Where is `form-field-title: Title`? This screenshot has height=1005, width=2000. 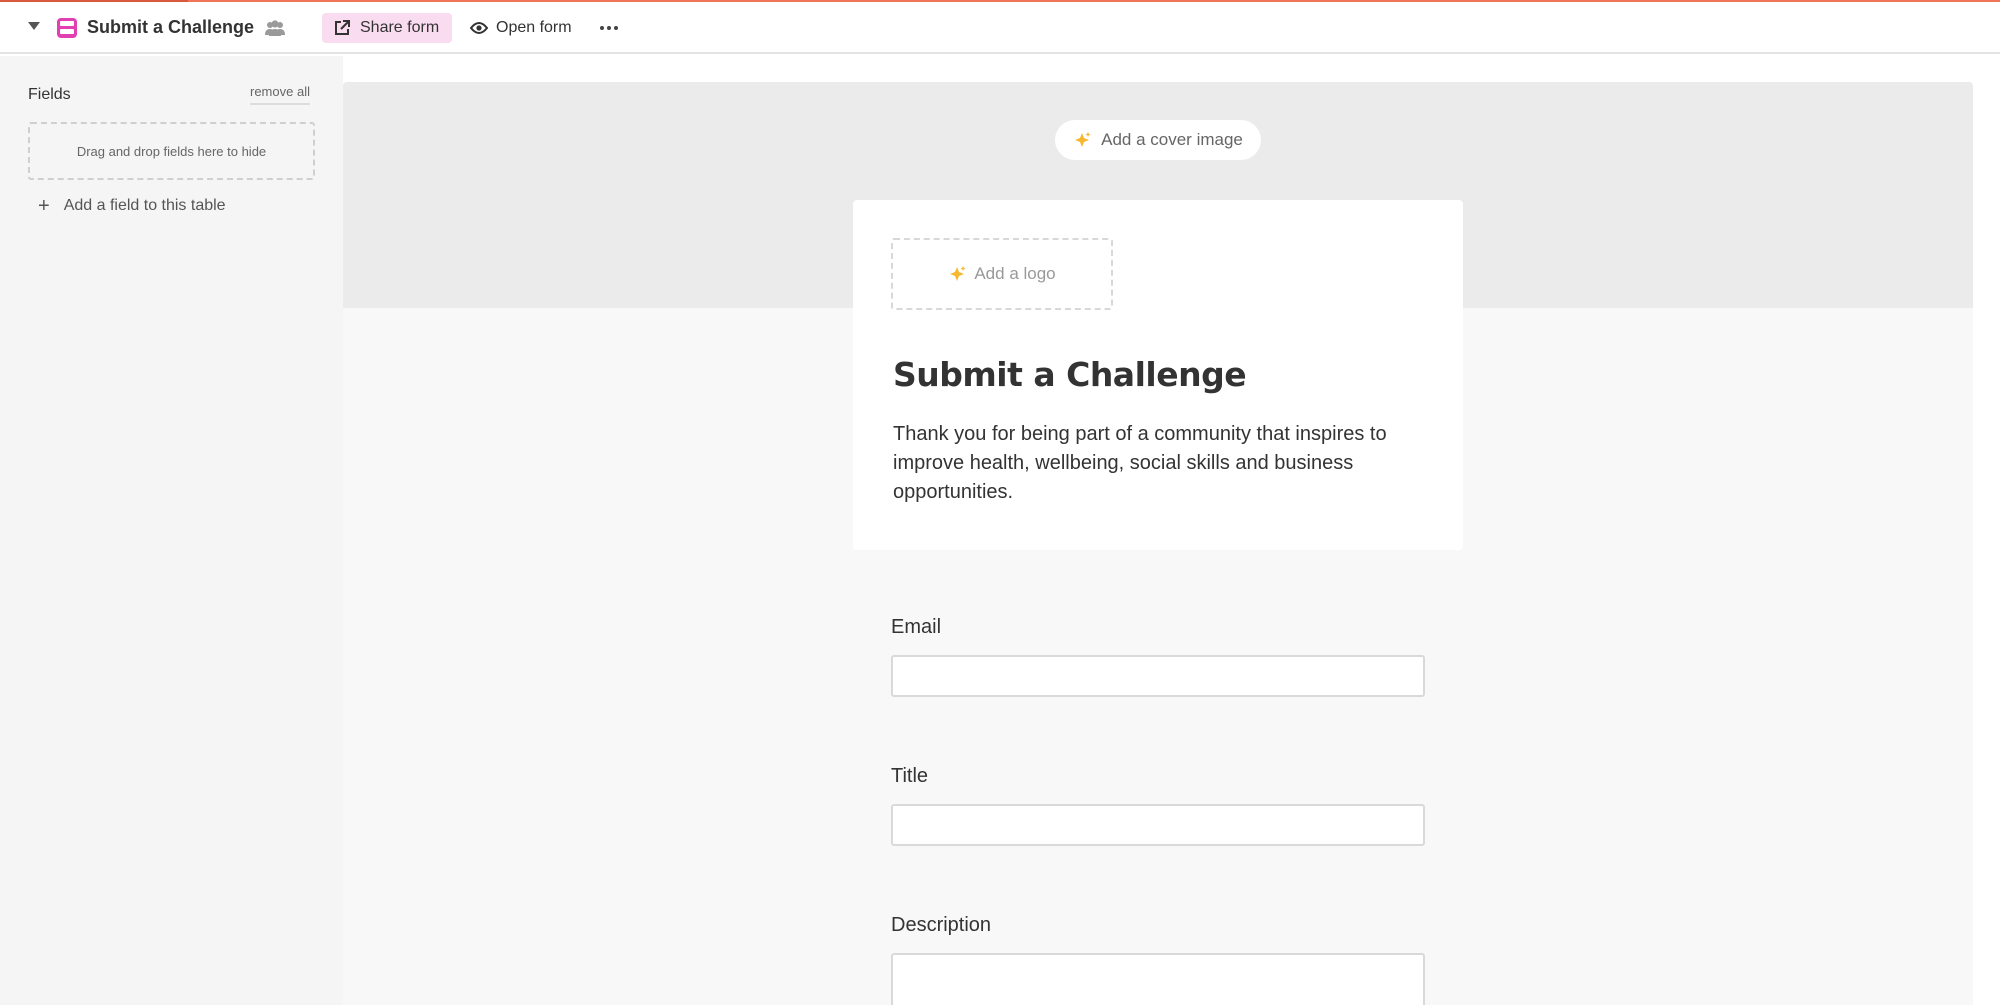
form-field-title: Title is located at coordinates (1158, 805).